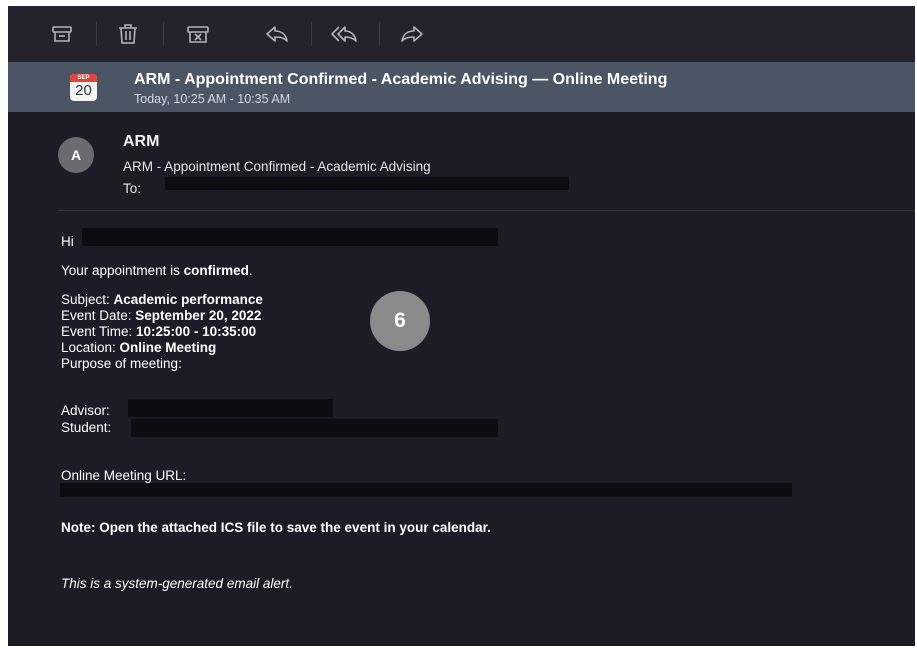 Image resolution: width=917 pixels, height=648 pixels. I want to click on calendar-month: SEP, so click(83, 78).